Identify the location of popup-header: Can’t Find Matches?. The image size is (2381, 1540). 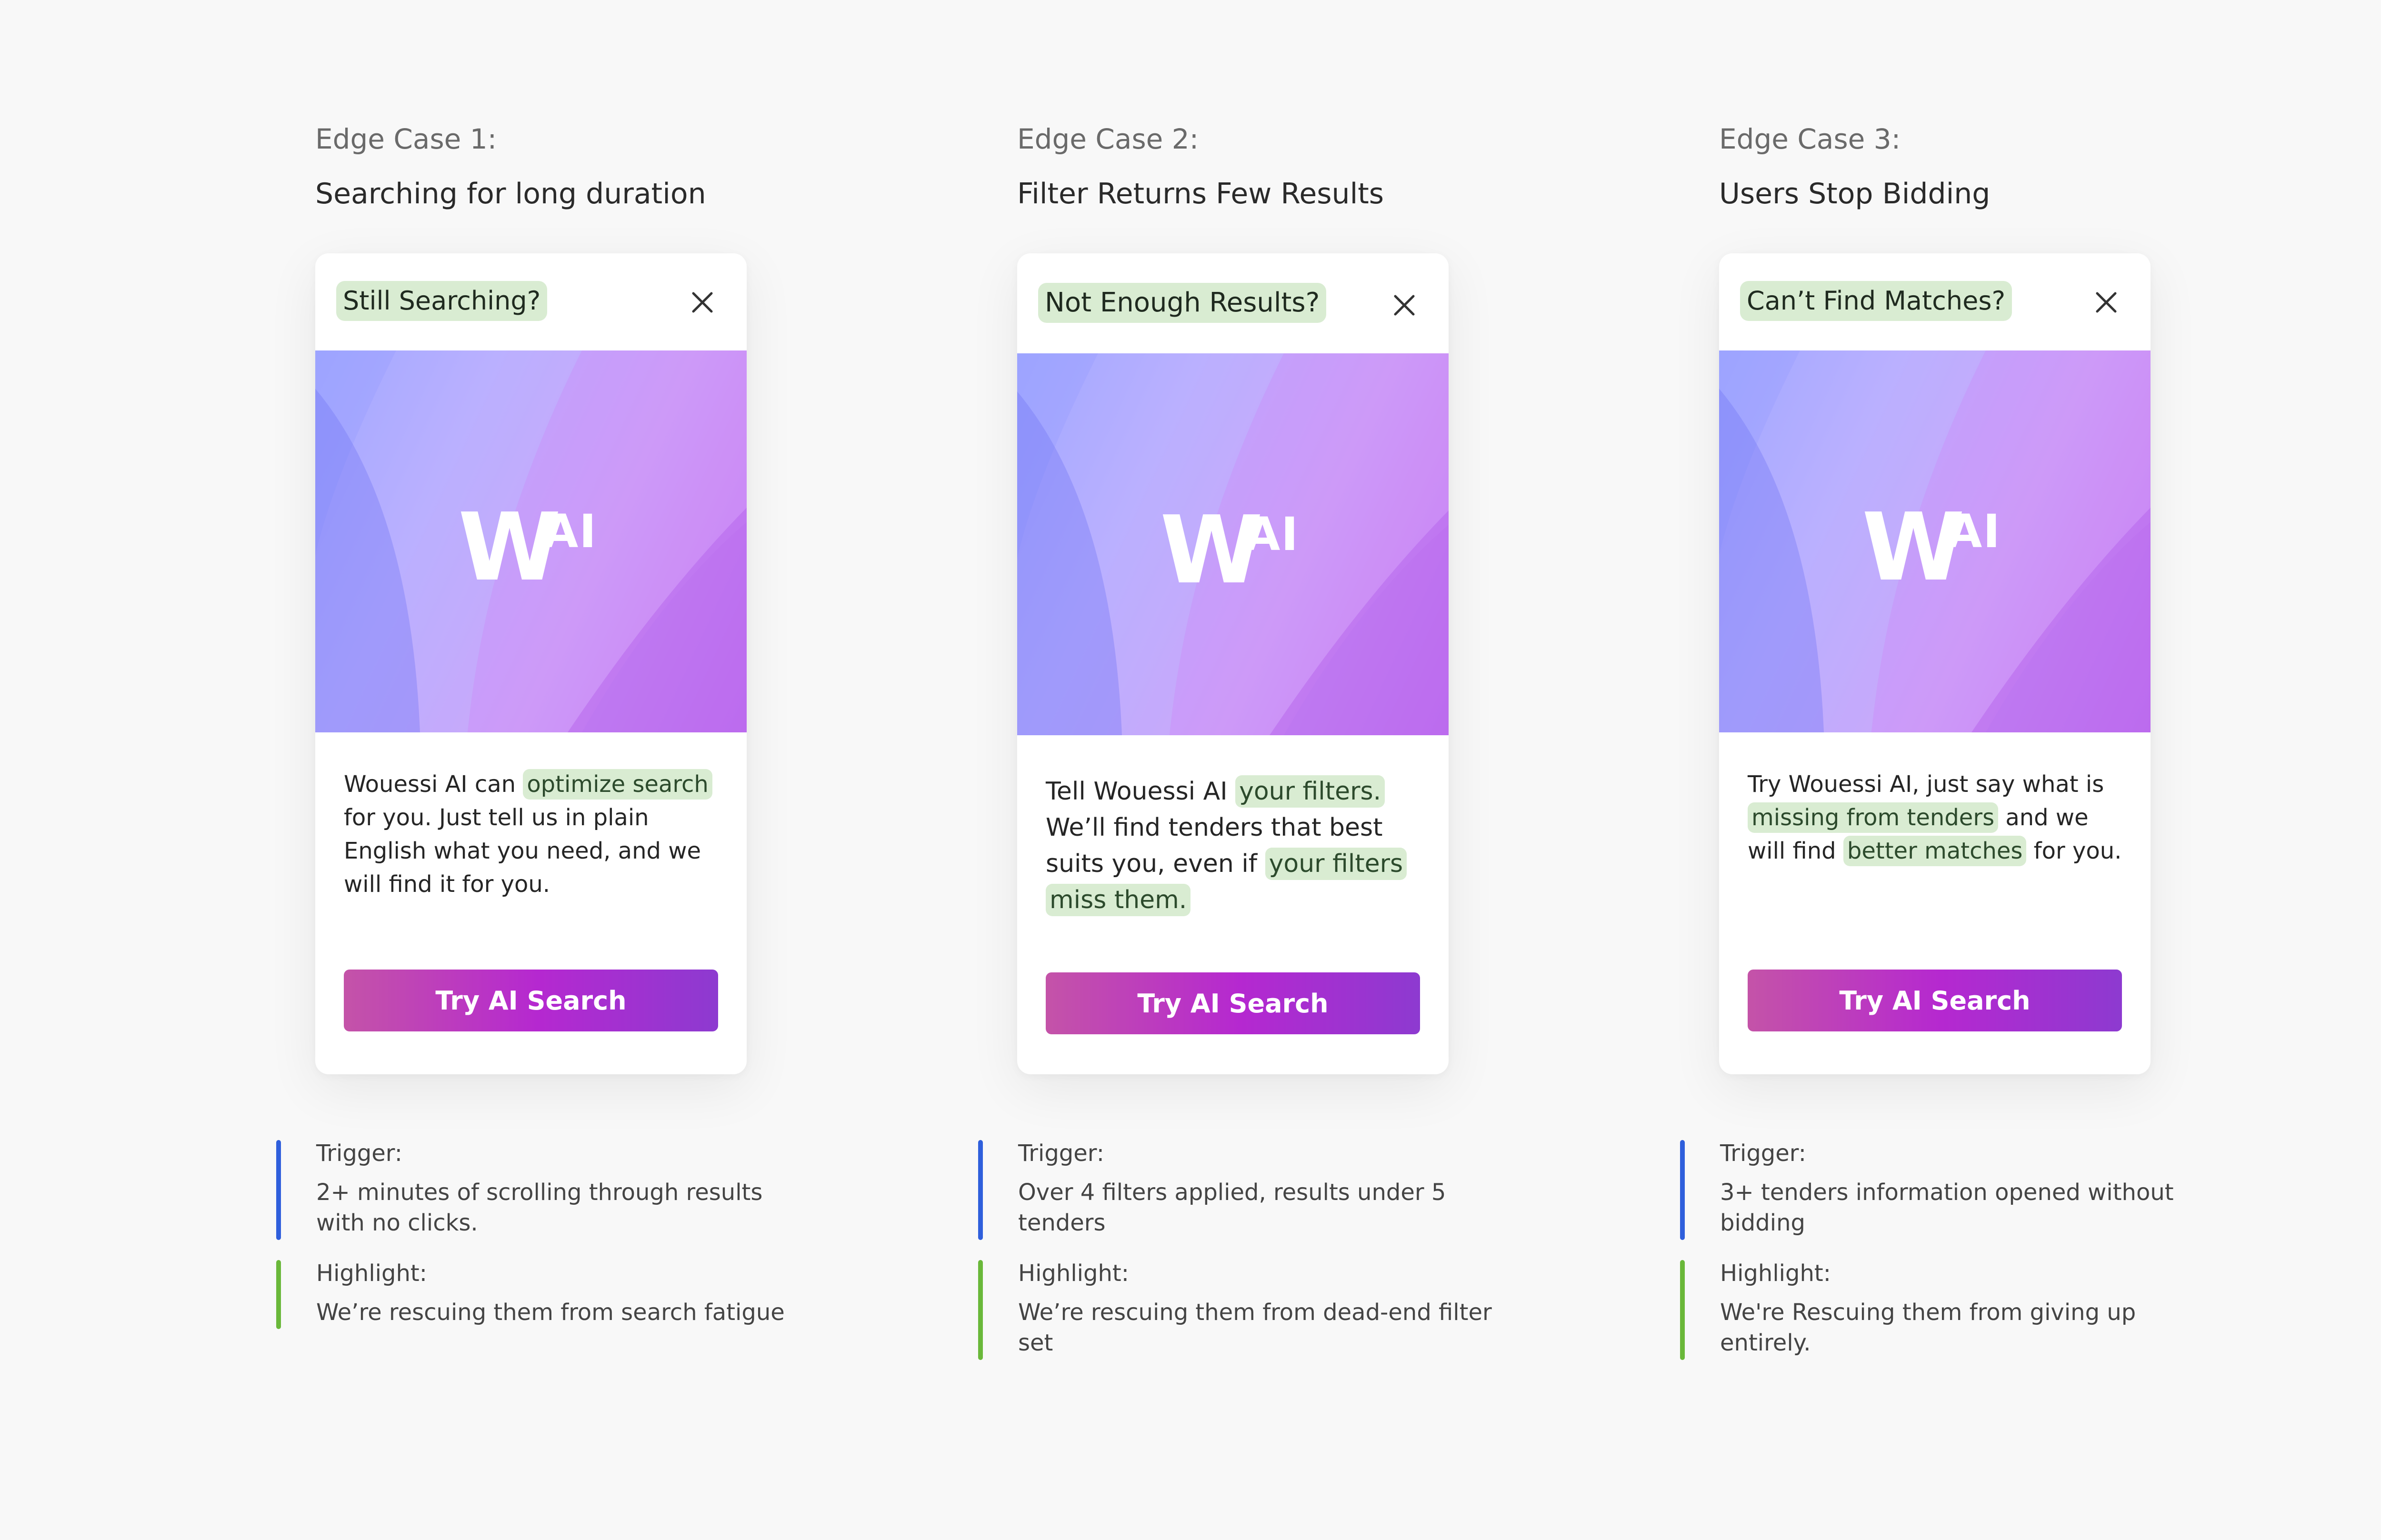
(1935, 301).